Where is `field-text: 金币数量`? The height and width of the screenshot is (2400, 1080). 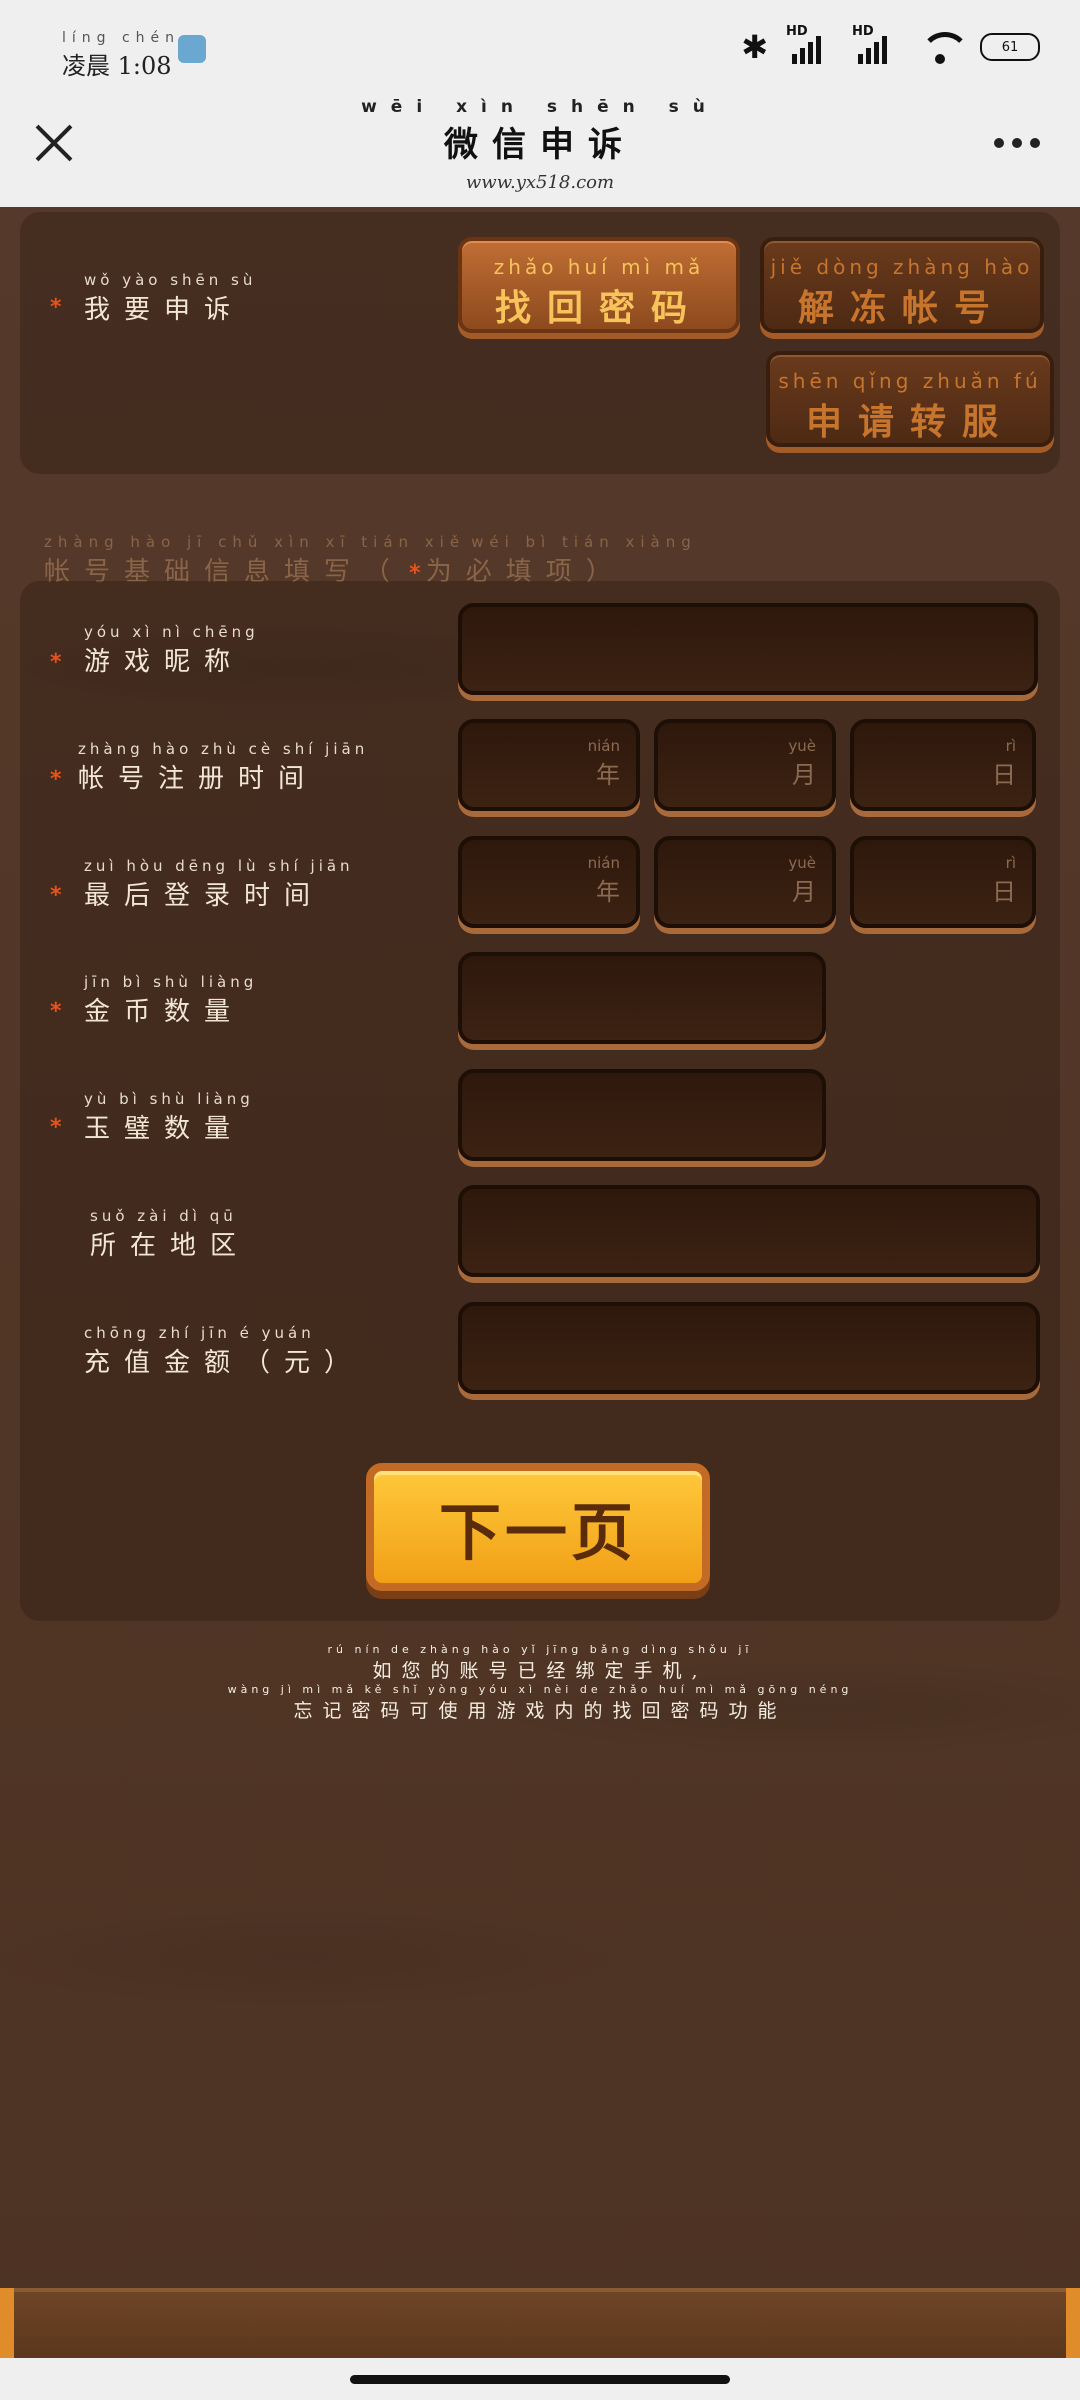 field-text: 金币数量 is located at coordinates (164, 1012).